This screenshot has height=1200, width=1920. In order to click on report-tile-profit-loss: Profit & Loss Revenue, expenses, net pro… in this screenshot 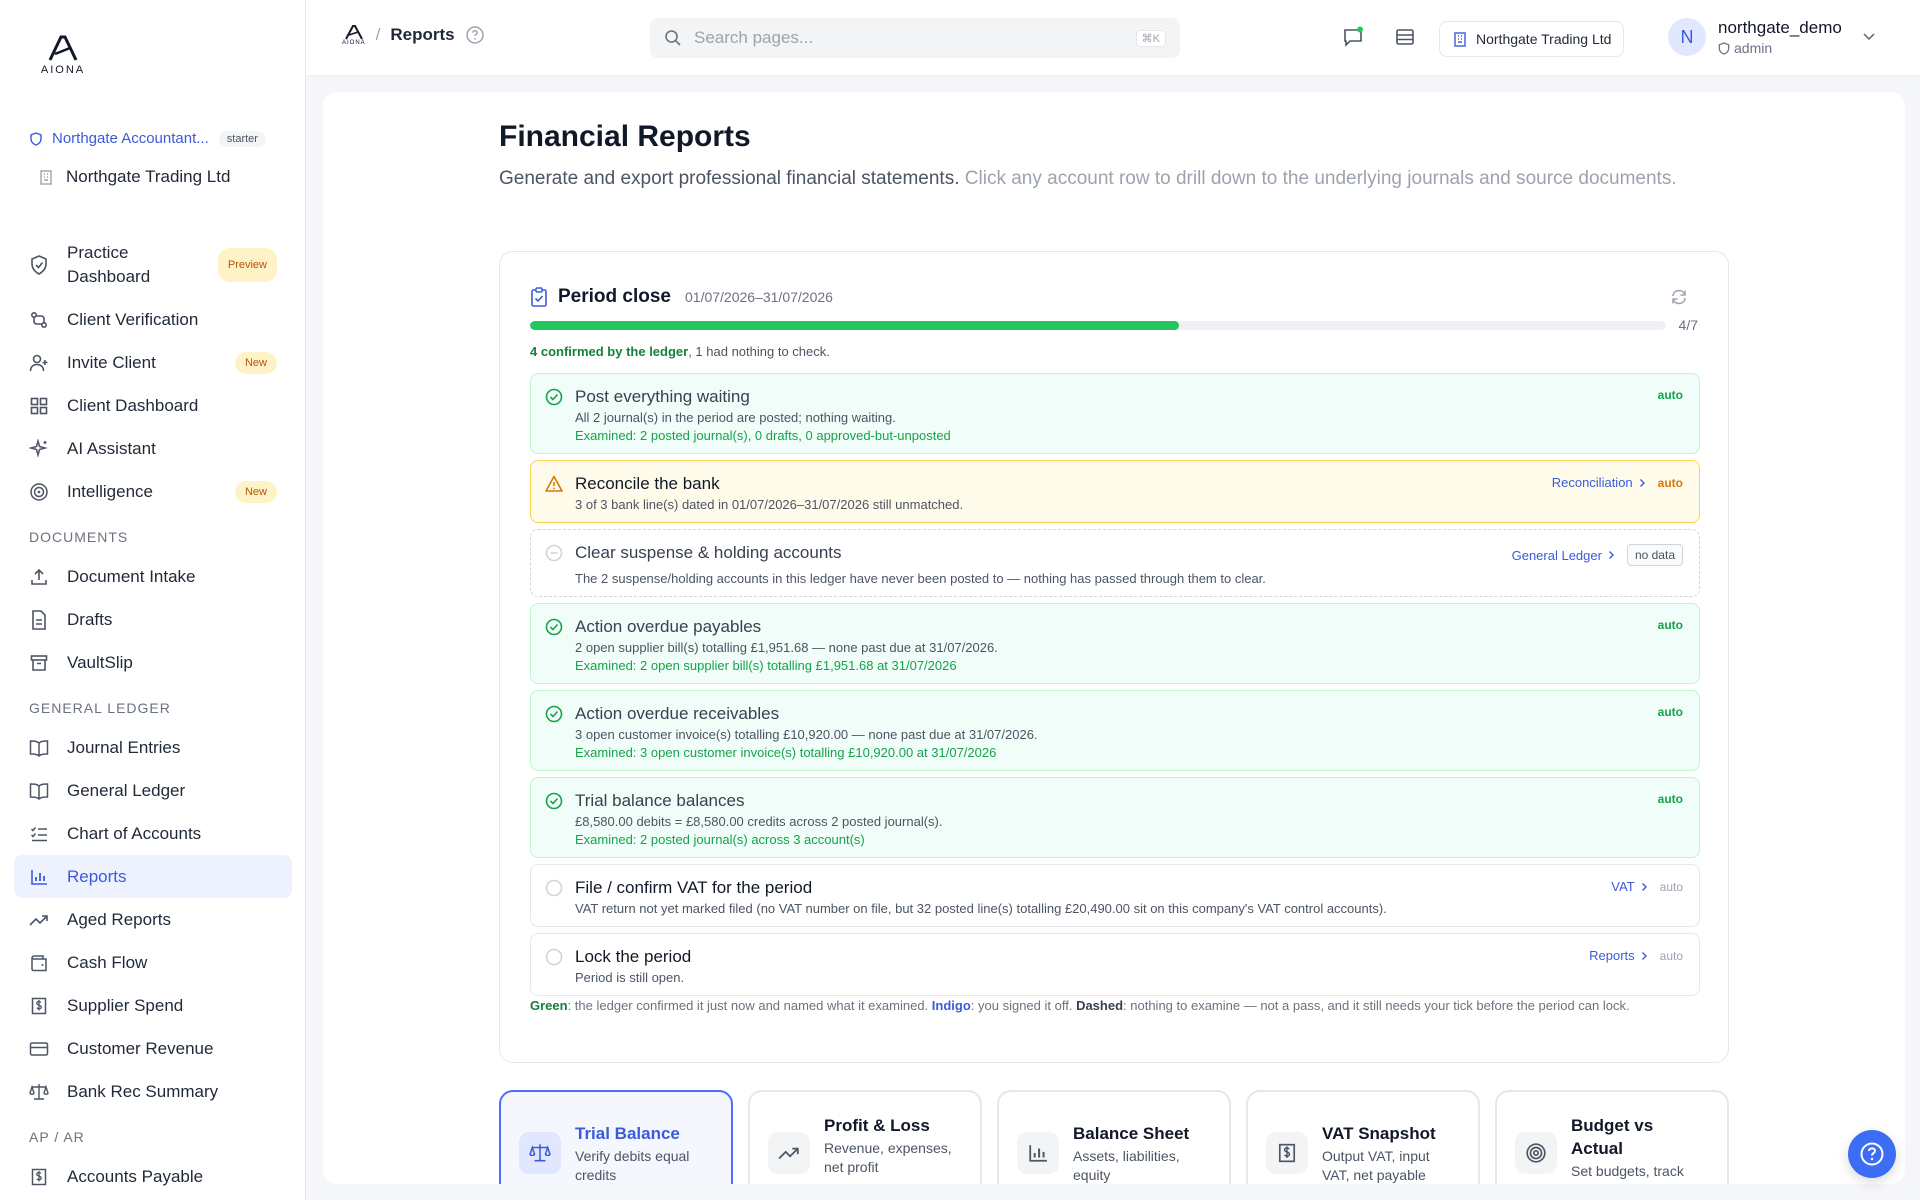, I will do `click(865, 1137)`.